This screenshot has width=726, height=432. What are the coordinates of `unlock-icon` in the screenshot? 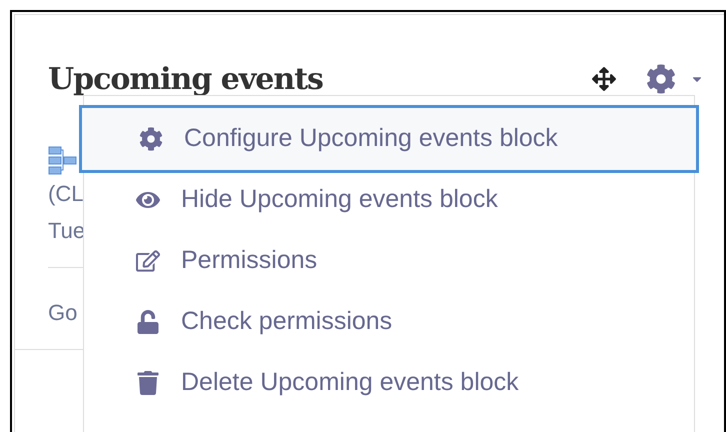 It's located at (148, 322).